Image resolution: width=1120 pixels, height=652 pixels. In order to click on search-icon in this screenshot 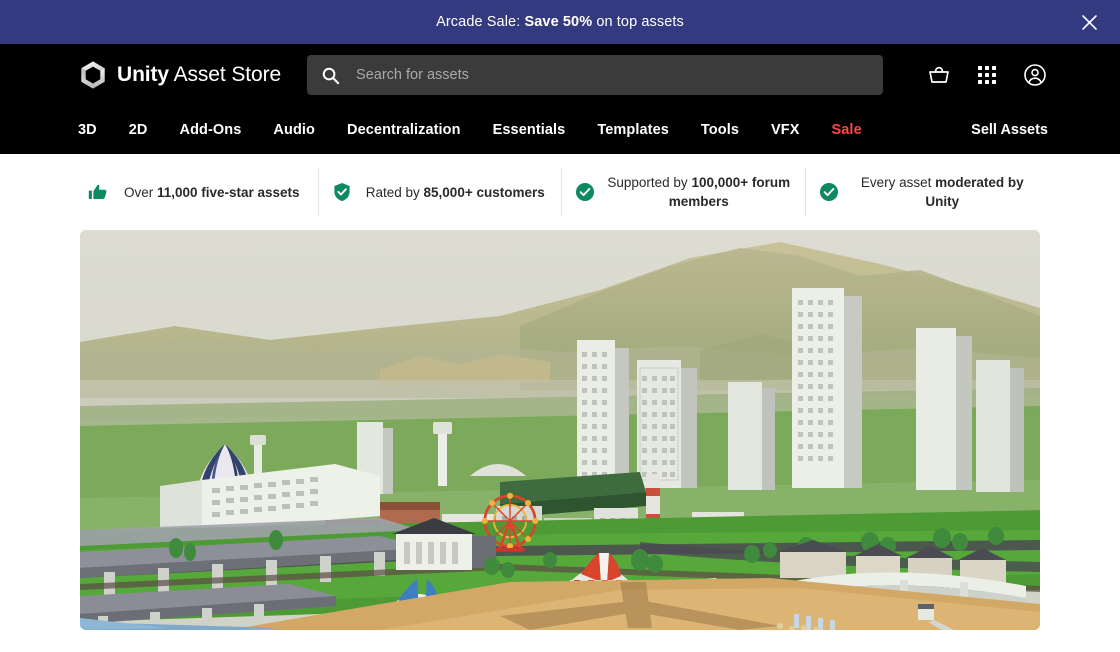, I will do `click(331, 75)`.